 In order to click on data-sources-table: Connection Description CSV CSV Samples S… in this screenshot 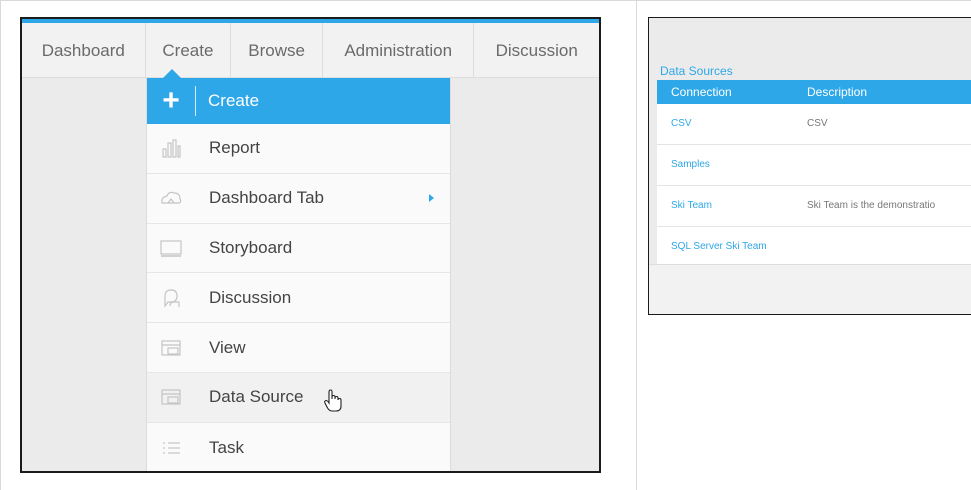, I will do `click(814, 172)`.